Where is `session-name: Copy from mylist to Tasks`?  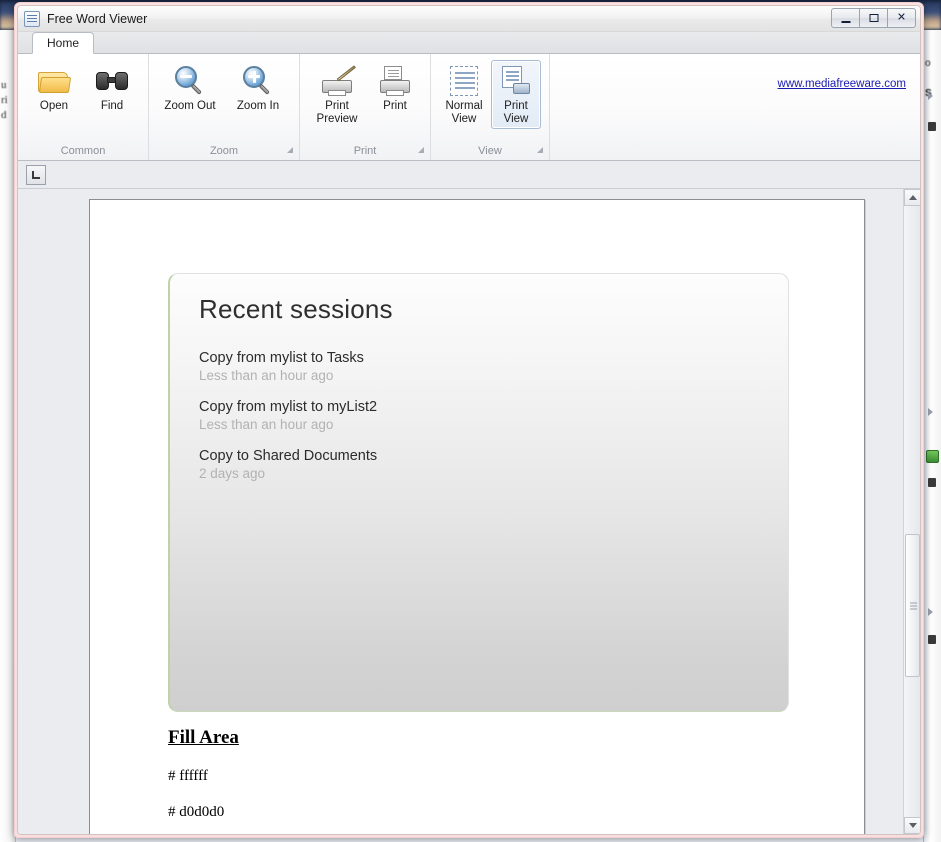 session-name: Copy from mylist to Tasks is located at coordinates (281, 358).